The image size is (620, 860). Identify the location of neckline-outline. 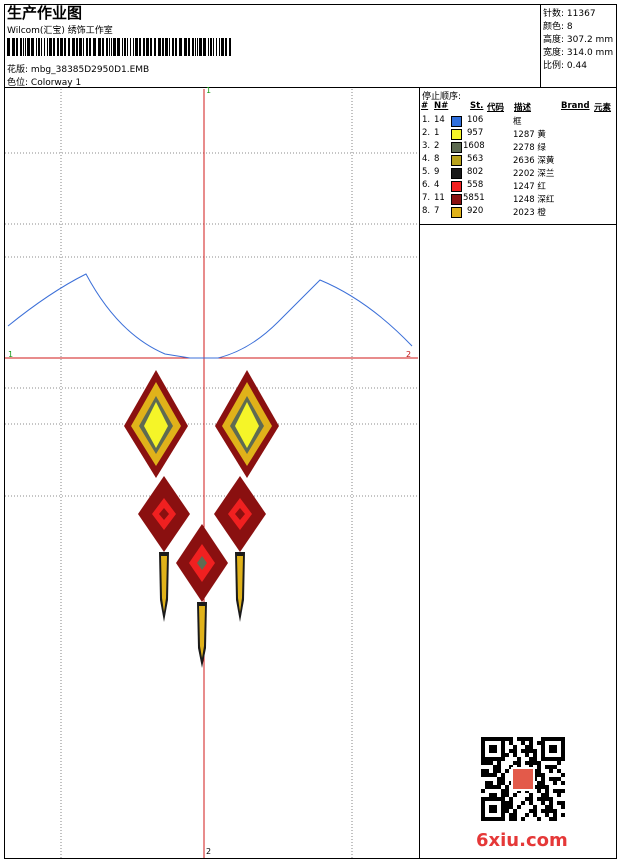
(210, 316).